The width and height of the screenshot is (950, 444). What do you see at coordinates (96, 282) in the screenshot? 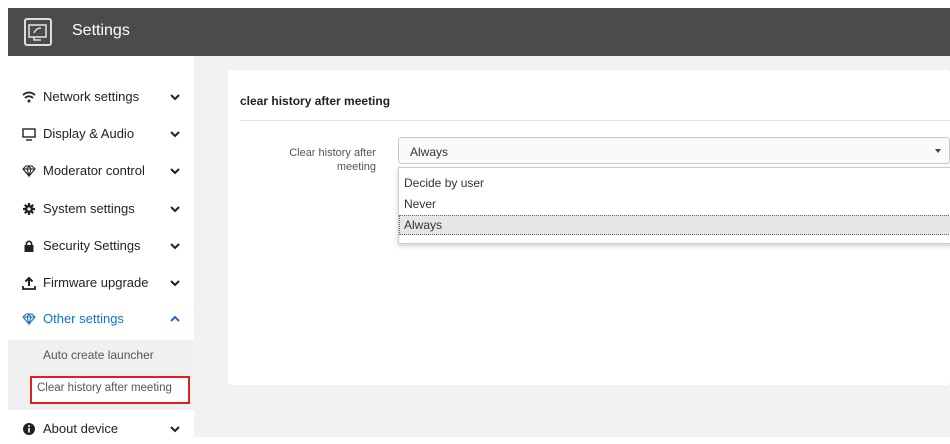
I see `sidebar-item-label: Firmware upgrade` at bounding box center [96, 282].